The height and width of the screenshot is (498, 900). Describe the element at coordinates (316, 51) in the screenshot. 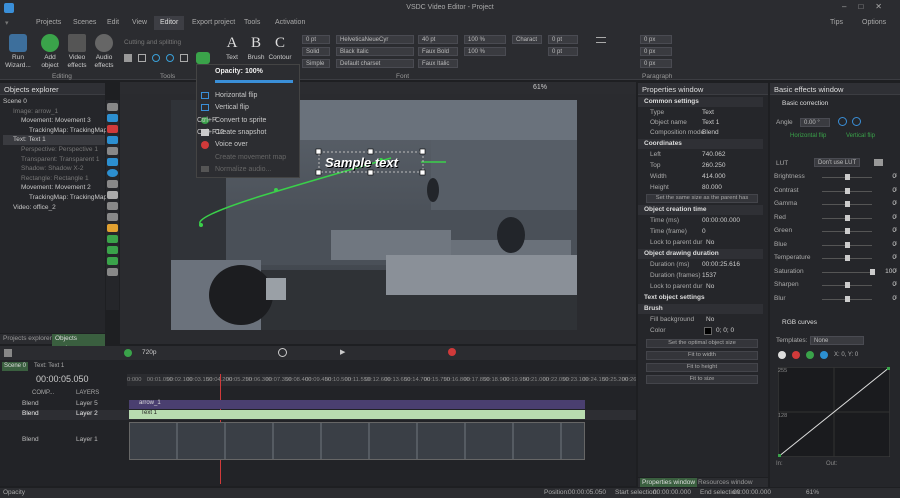

I see `line-style-select: Solid` at that location.